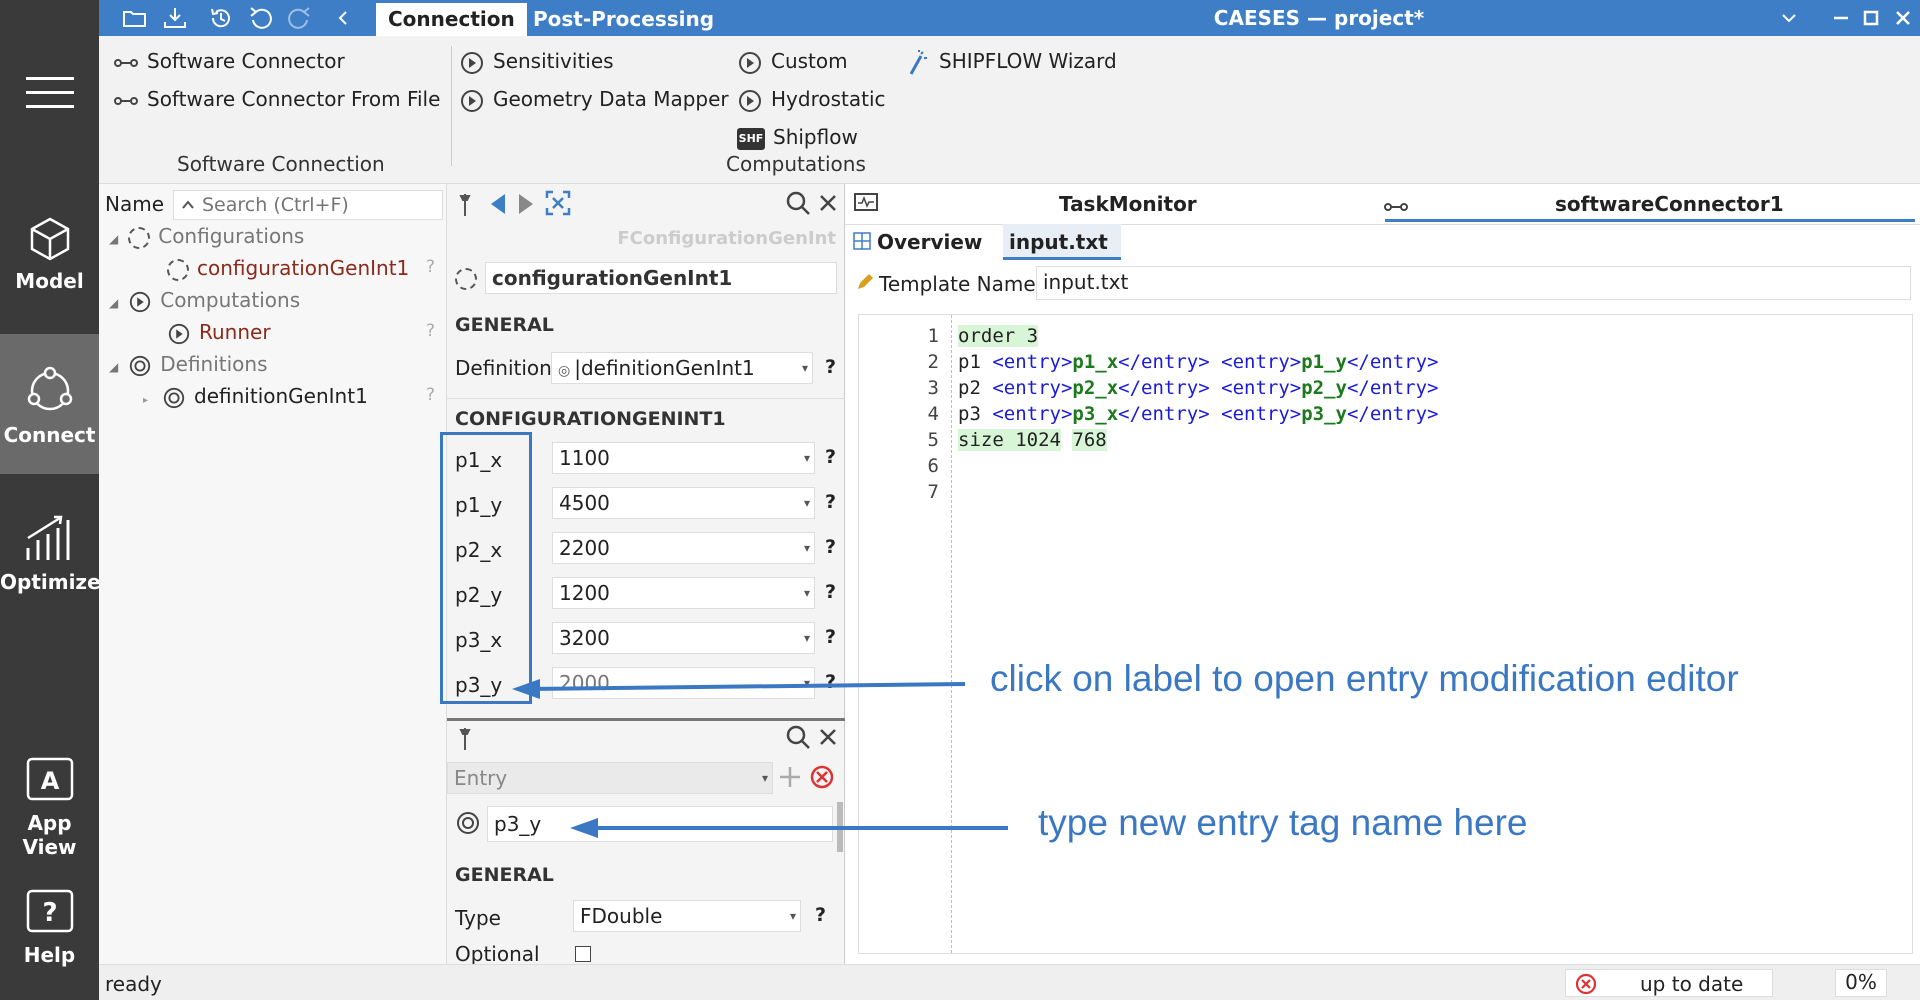 The image size is (1920, 1000). What do you see at coordinates (188, 205) in the screenshot?
I see `chevron-up-icon` at bounding box center [188, 205].